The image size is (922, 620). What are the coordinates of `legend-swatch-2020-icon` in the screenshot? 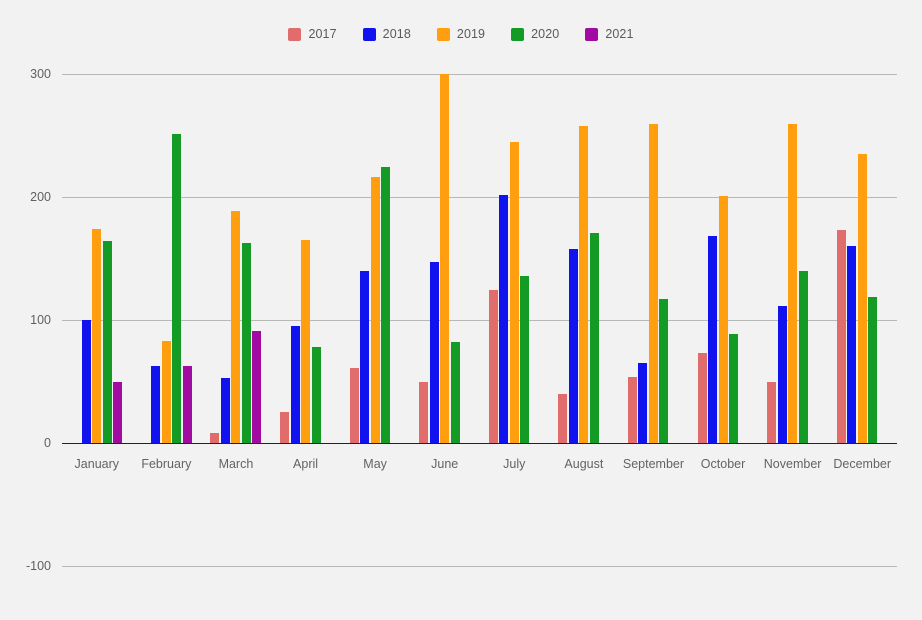 It's located at (518, 34).